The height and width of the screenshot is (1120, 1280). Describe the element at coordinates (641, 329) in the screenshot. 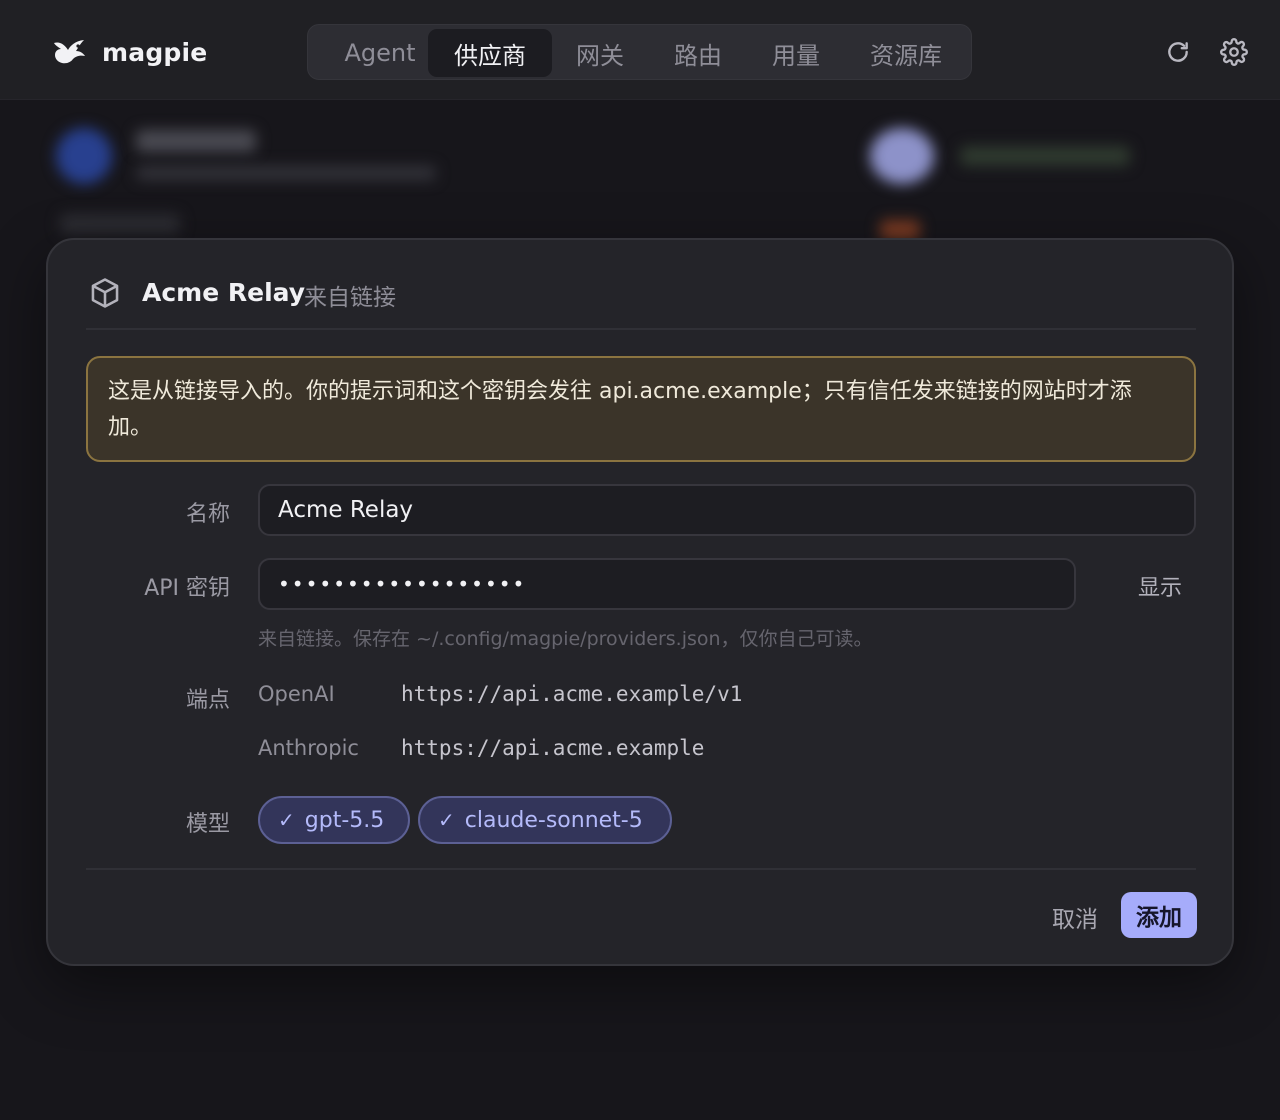

I see `header-divider` at that location.